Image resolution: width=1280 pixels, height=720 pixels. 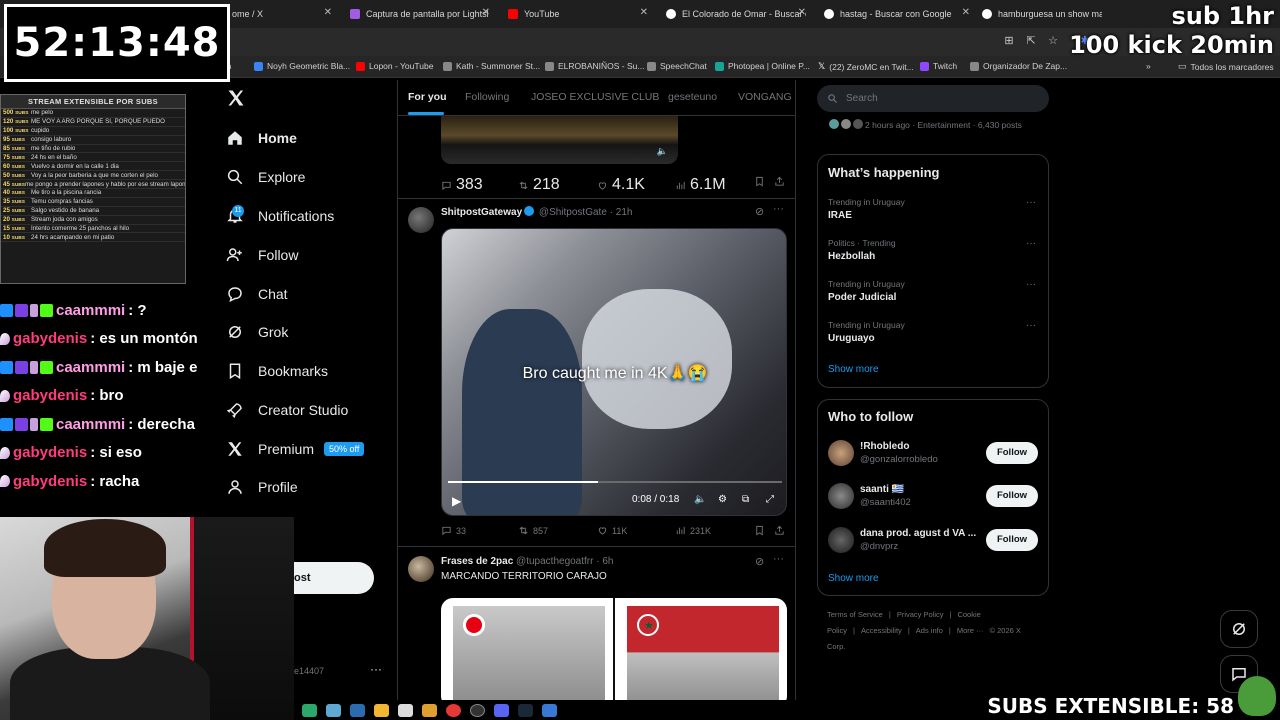 What do you see at coordinates (614, 649) in the screenshot?
I see `post-media-grid: ★` at bounding box center [614, 649].